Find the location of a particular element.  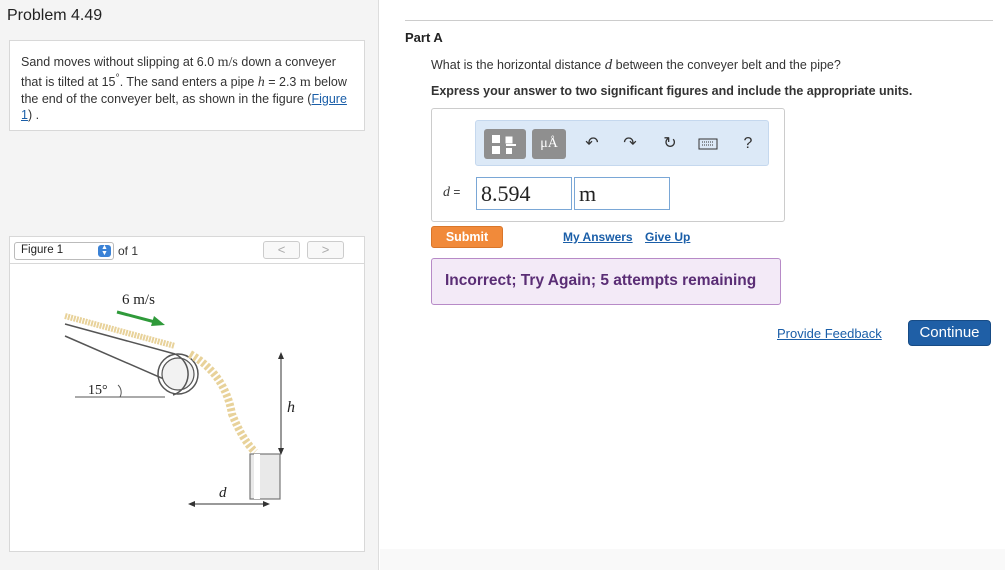

h-value: 2.3 is located at coordinates (289, 82).